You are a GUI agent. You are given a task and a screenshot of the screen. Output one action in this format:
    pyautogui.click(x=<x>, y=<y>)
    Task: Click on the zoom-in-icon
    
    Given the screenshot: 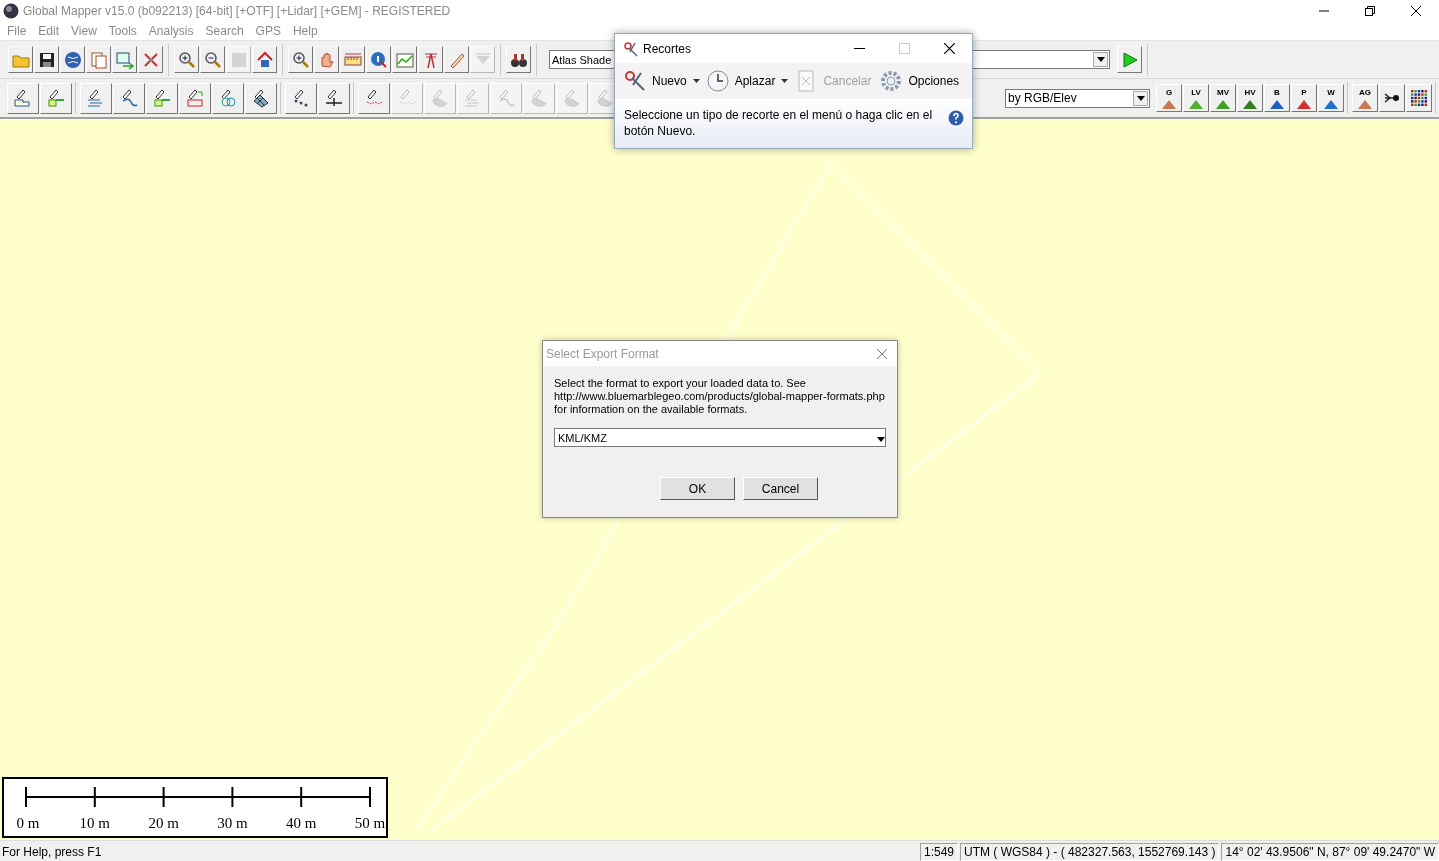 What is the action you would take?
    pyautogui.click(x=186, y=59)
    